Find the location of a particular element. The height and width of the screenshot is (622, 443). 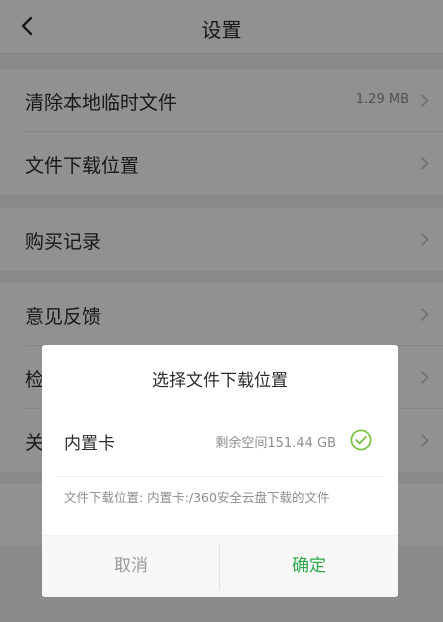

divider is located at coordinates (220, 476).